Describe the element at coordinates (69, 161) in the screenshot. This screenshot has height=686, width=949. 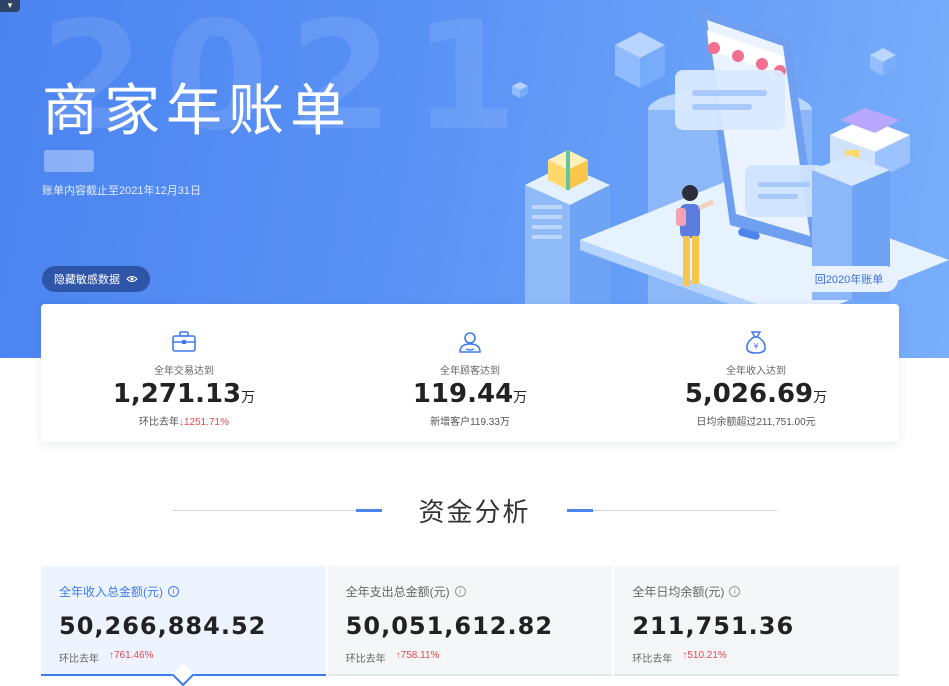
I see `merchant-name-masked` at that location.